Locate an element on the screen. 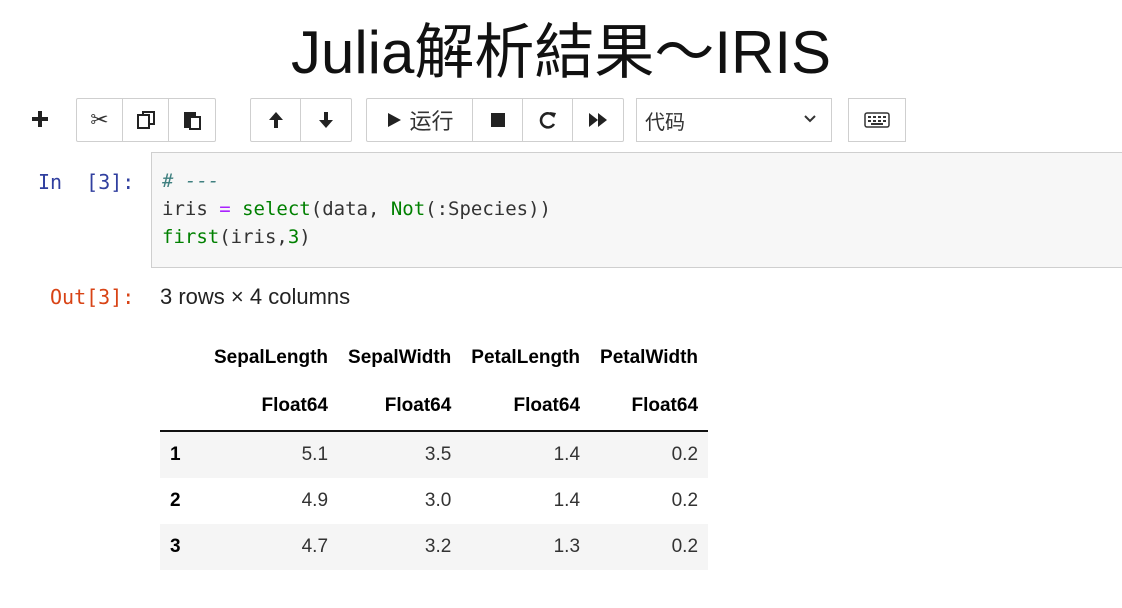 The image size is (1122, 608). scissors-icon: ✂ is located at coordinates (99, 120).